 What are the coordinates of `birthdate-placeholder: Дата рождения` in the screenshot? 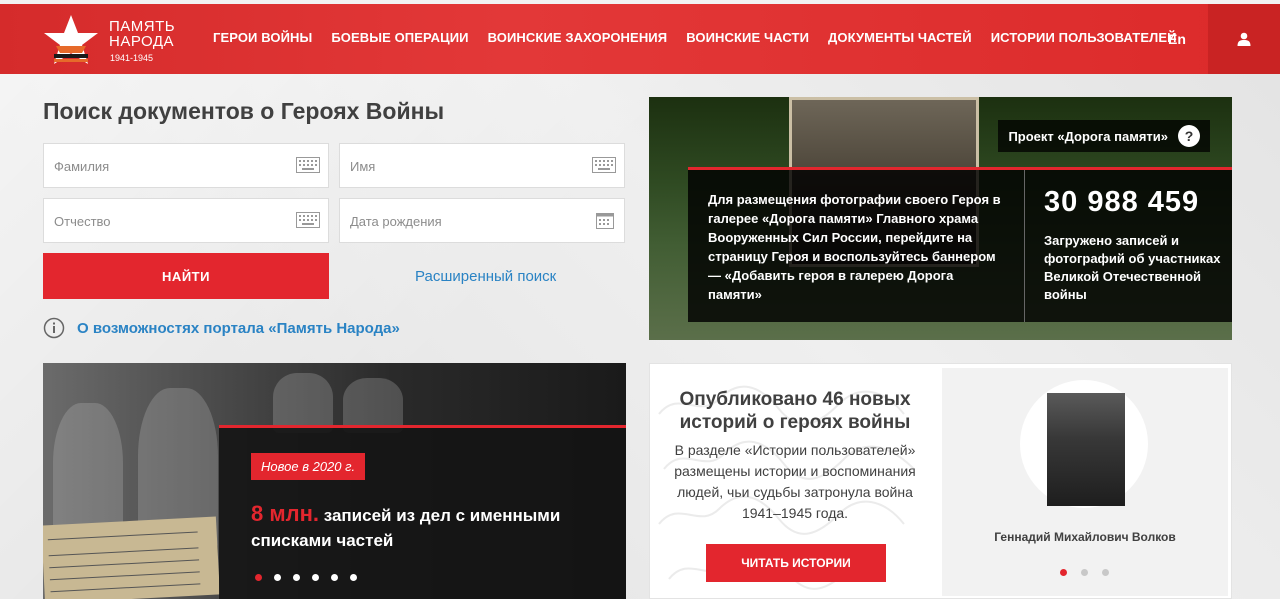 It's located at (396, 221).